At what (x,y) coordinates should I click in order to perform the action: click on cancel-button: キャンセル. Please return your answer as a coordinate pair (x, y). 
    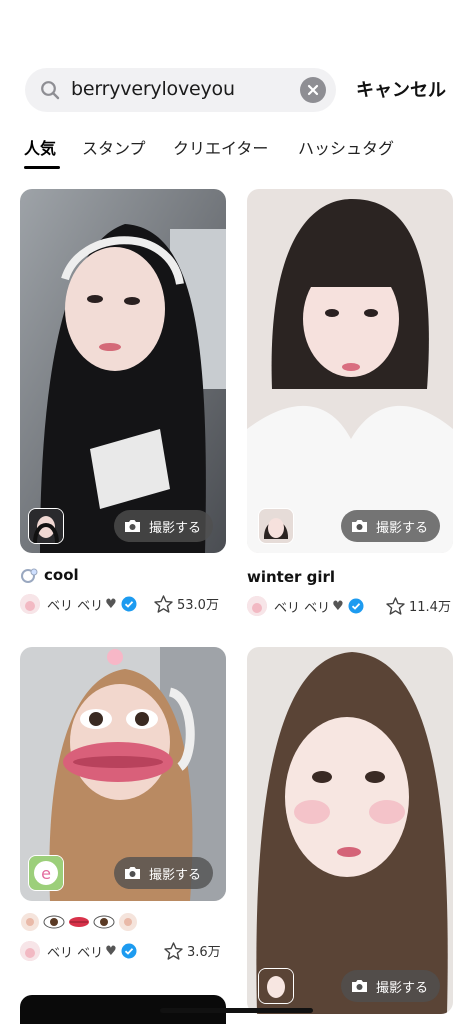
    Looking at the image, I should click on (401, 89).